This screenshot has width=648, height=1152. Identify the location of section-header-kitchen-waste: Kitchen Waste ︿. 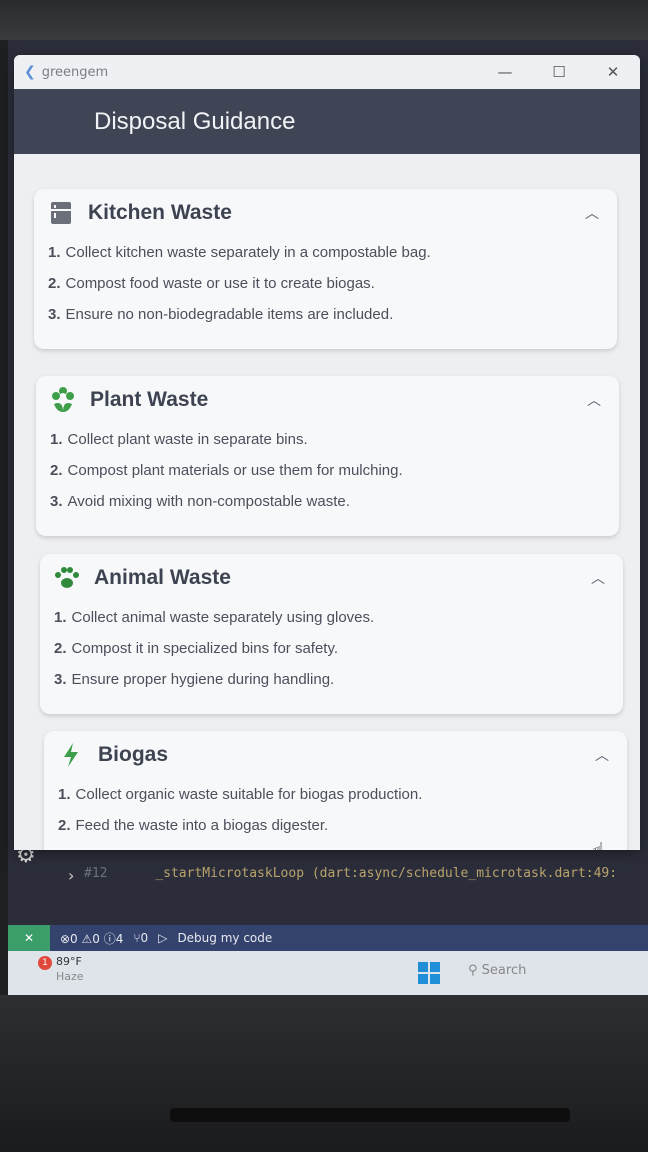
(325, 213).